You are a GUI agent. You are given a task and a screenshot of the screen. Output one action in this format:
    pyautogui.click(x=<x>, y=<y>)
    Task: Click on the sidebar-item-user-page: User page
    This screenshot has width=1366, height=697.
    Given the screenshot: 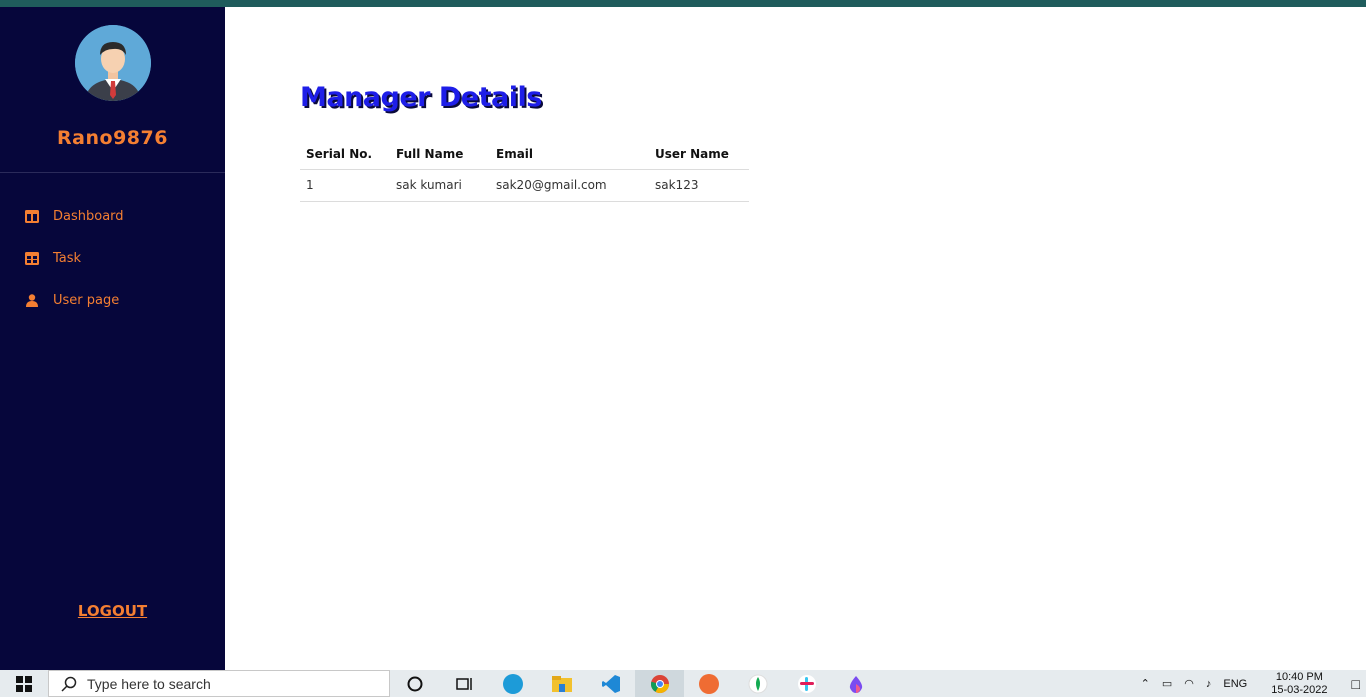 What is the action you would take?
    pyautogui.click(x=71, y=300)
    